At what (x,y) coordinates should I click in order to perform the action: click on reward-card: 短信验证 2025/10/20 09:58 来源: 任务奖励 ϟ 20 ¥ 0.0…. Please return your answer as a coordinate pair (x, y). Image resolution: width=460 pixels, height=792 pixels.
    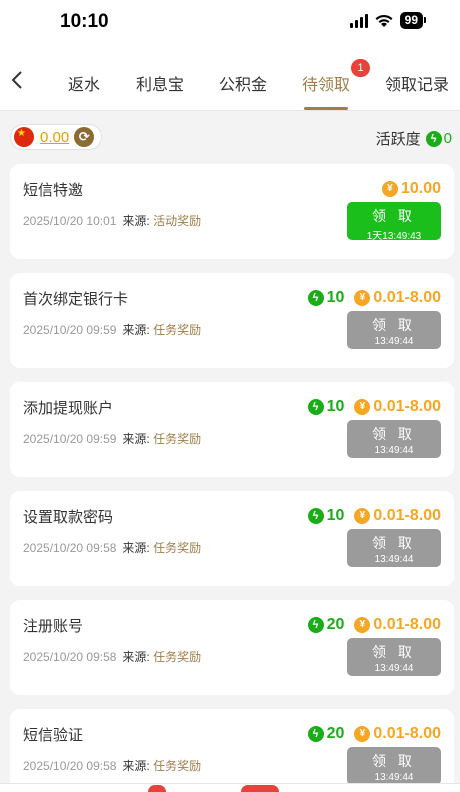
    Looking at the image, I should click on (232, 750).